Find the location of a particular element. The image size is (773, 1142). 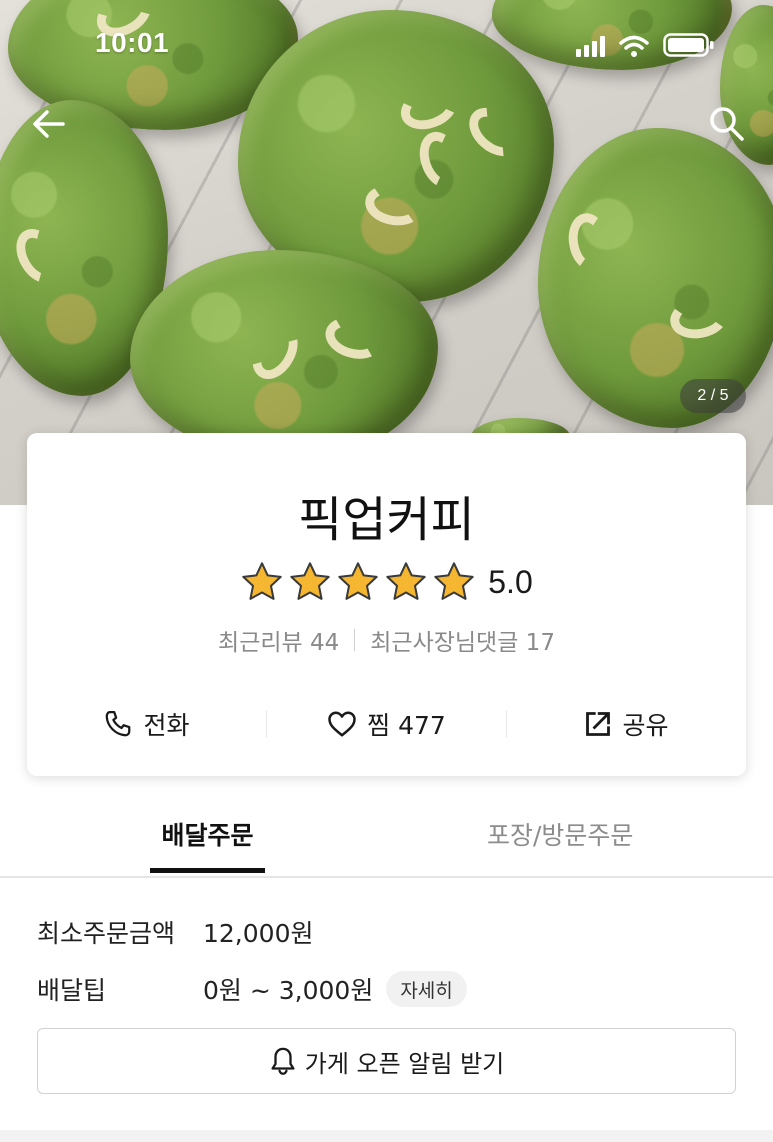

rating-row: 5.0 is located at coordinates (386, 582).